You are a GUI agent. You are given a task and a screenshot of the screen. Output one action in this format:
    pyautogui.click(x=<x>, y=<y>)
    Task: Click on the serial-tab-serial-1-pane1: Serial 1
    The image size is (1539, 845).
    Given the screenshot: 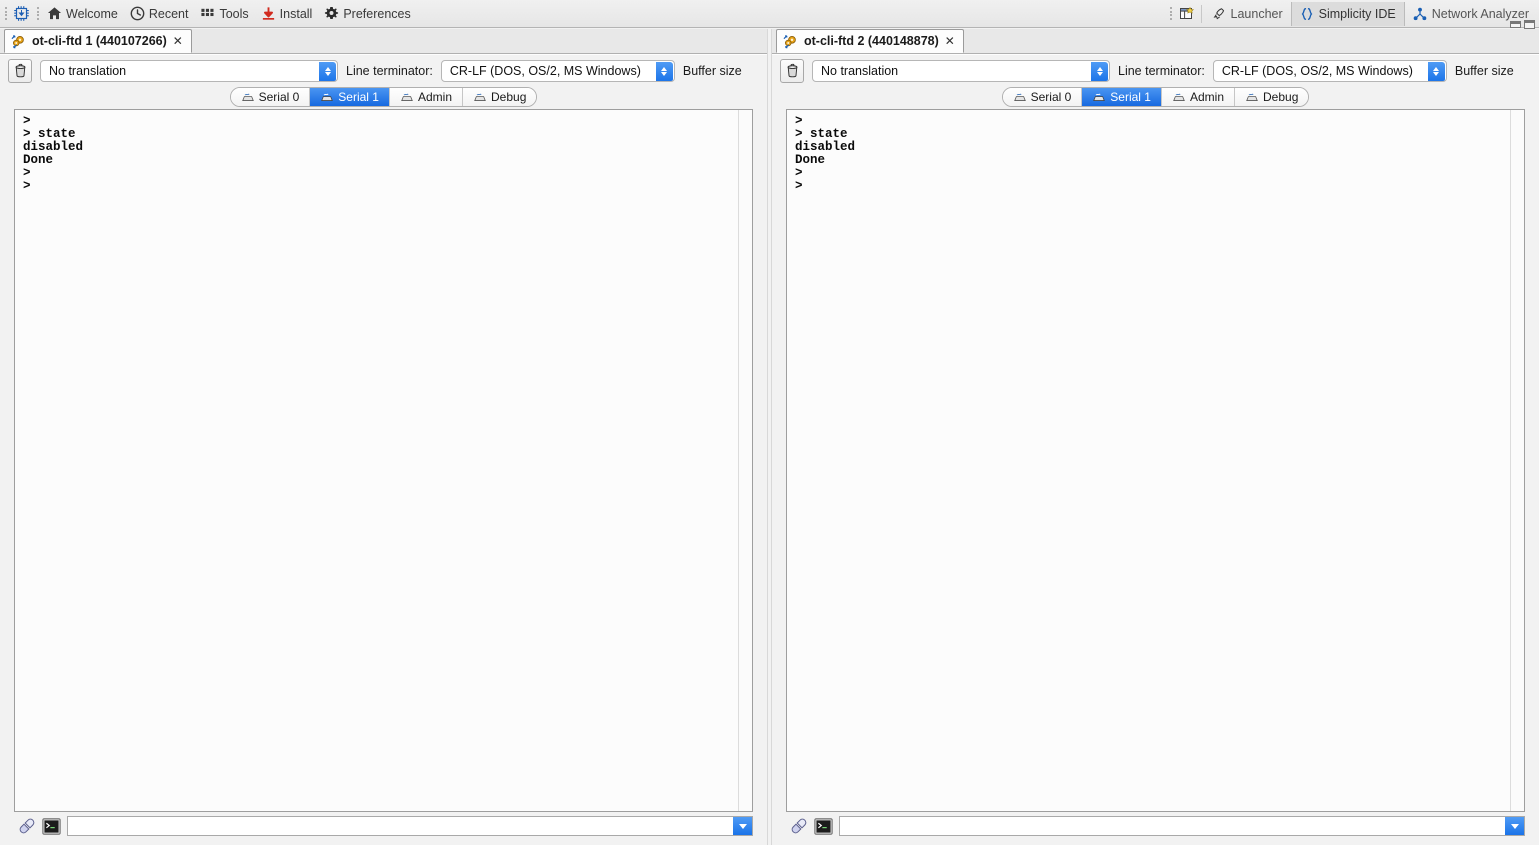 What is the action you would take?
    pyautogui.click(x=350, y=97)
    